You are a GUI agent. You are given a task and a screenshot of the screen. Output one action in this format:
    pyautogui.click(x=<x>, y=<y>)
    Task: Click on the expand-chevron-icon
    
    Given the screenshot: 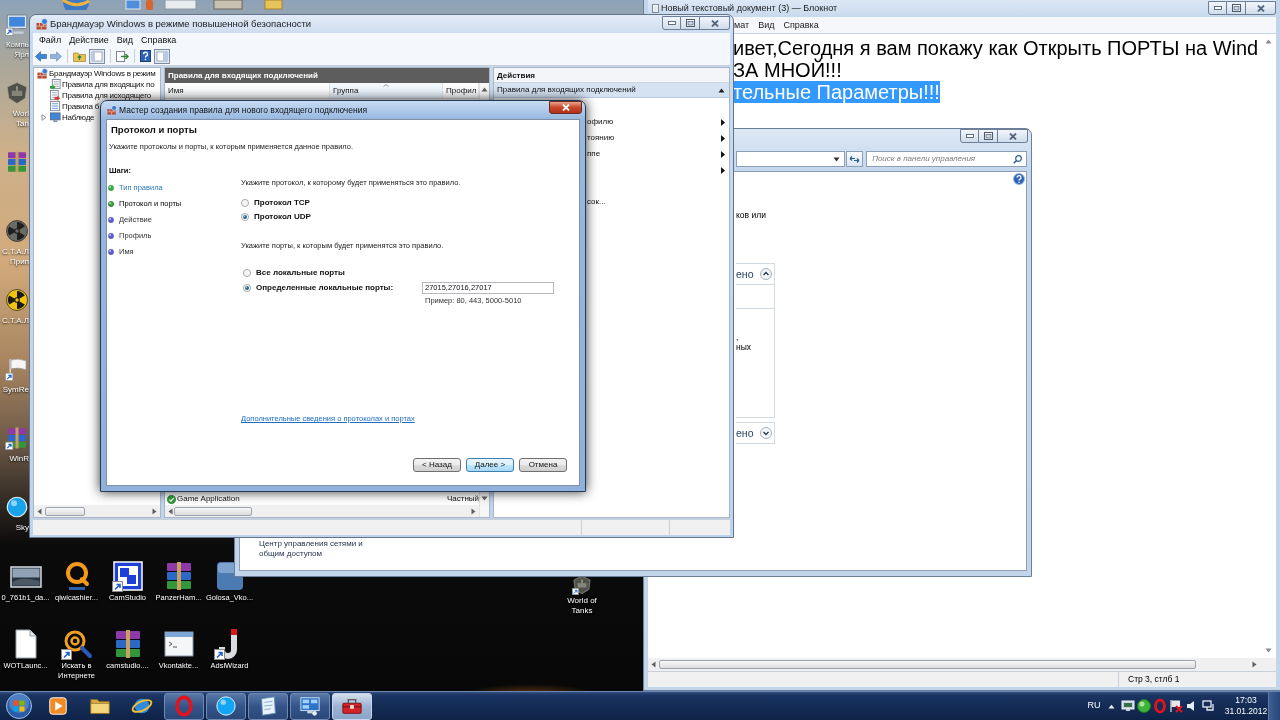 What is the action you would take?
    pyautogui.click(x=766, y=433)
    